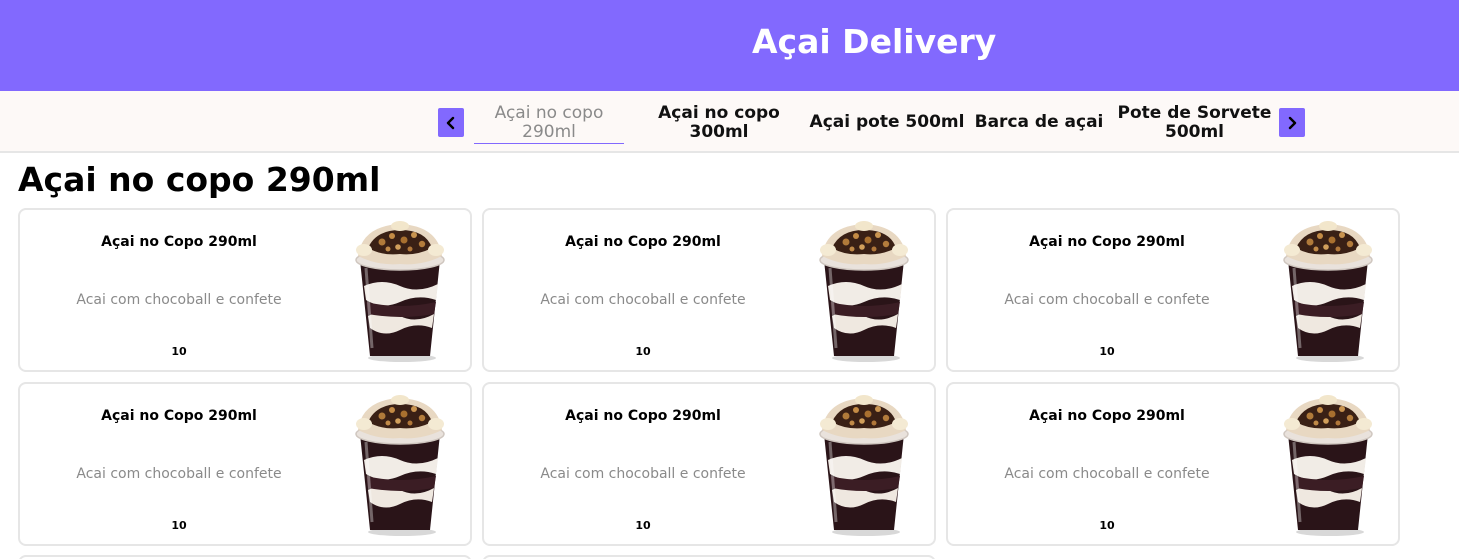 The width and height of the screenshot is (1459, 559). What do you see at coordinates (1194, 132) in the screenshot?
I see `tab-label-line2: 500ml` at bounding box center [1194, 132].